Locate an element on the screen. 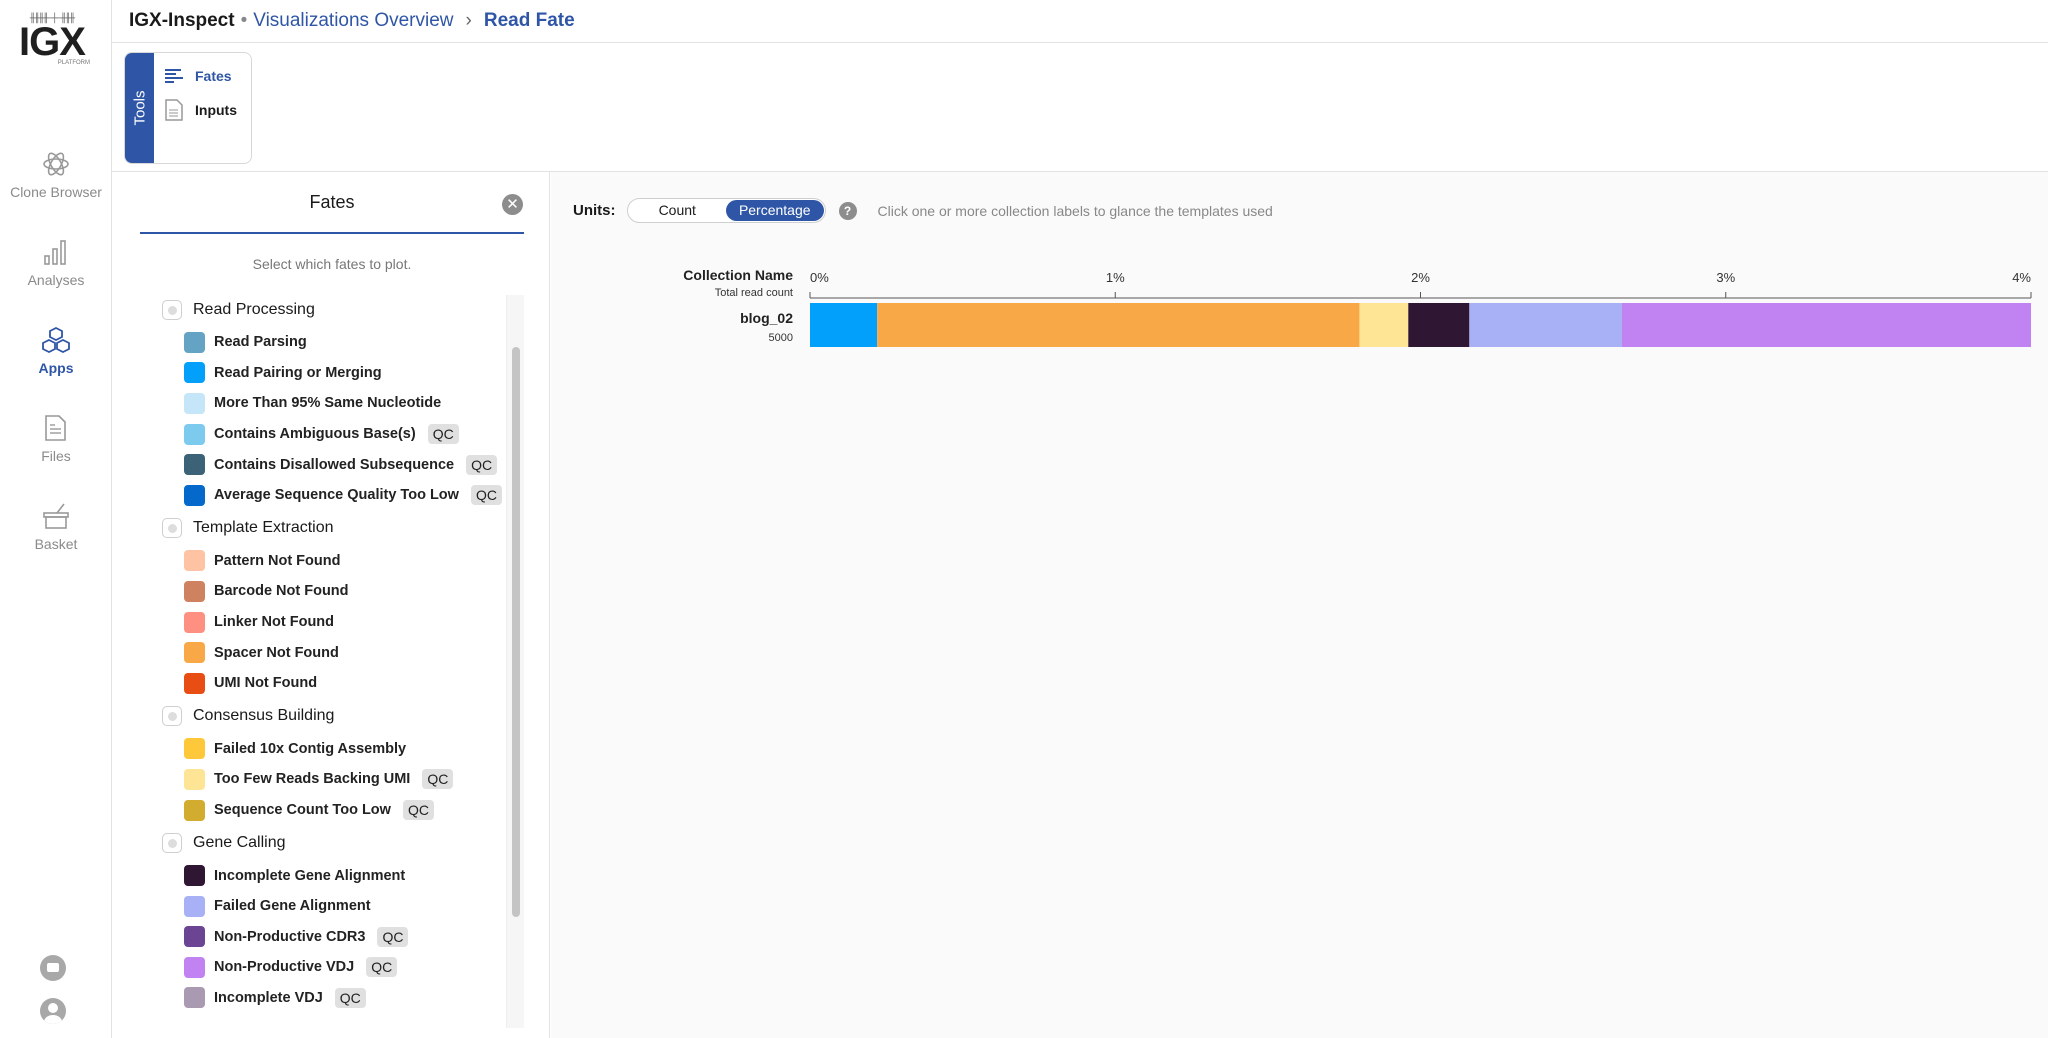  chat-icon is located at coordinates (53, 968).